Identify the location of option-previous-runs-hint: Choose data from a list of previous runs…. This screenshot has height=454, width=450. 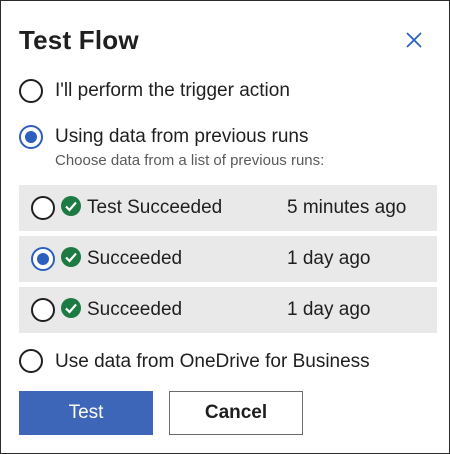
(190, 160).